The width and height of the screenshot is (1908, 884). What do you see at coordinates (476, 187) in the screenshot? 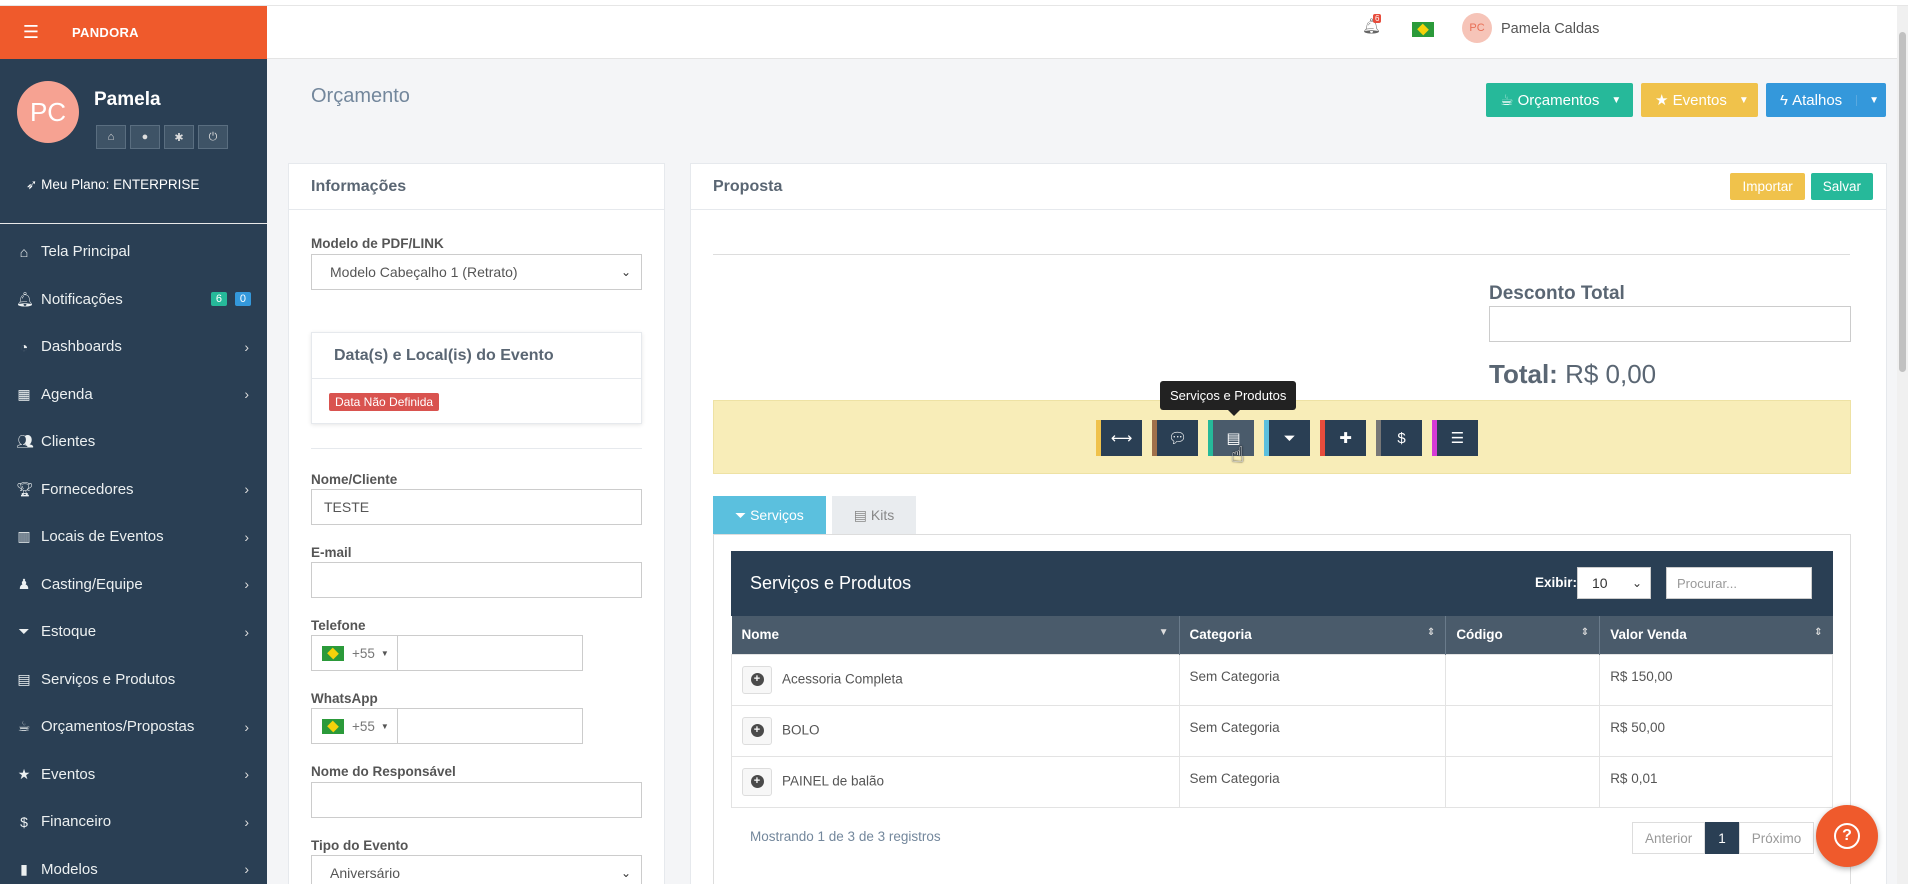
I see `info-panel-header: Informações` at bounding box center [476, 187].